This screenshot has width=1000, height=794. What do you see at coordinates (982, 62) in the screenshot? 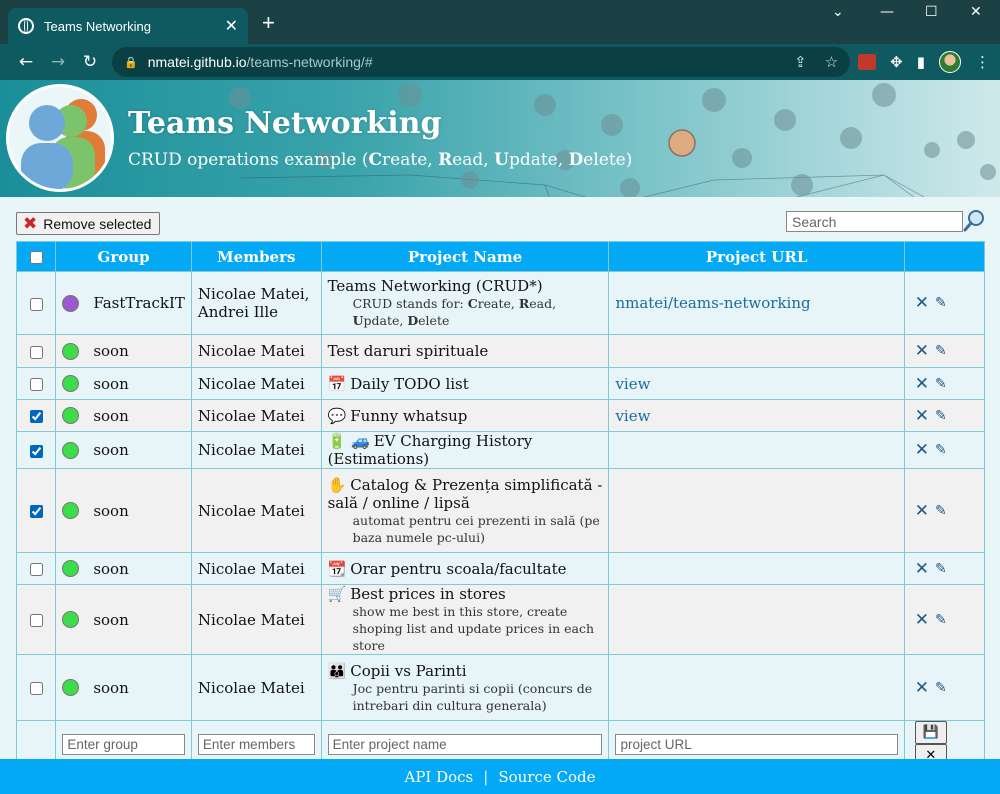
I see `menu-dots-icon: ⋮` at bounding box center [982, 62].